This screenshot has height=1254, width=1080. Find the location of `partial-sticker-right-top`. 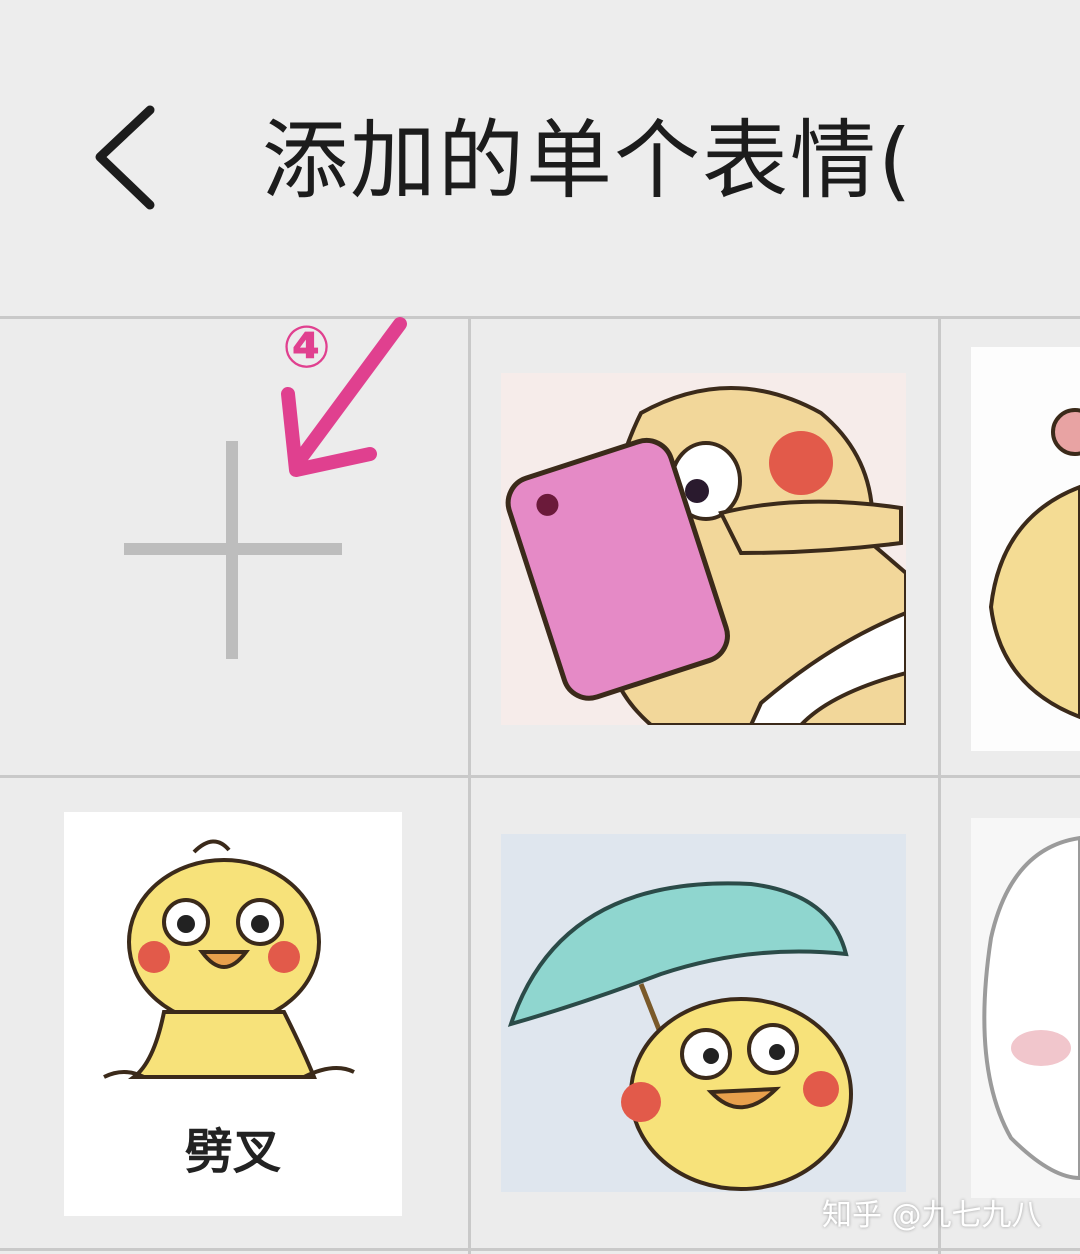

partial-sticker-right-top is located at coordinates (1025, 549).